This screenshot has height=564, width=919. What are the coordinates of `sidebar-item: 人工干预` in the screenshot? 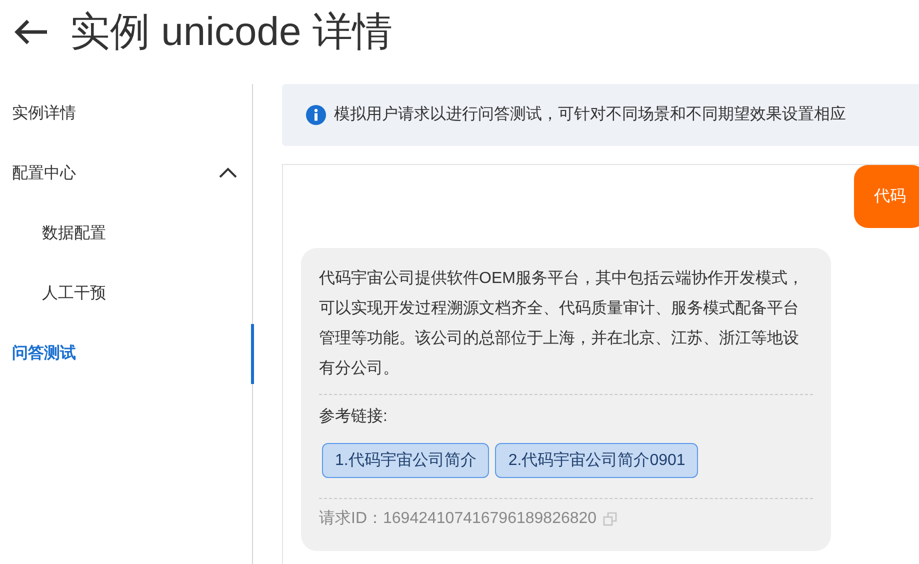 It's located at (74, 294).